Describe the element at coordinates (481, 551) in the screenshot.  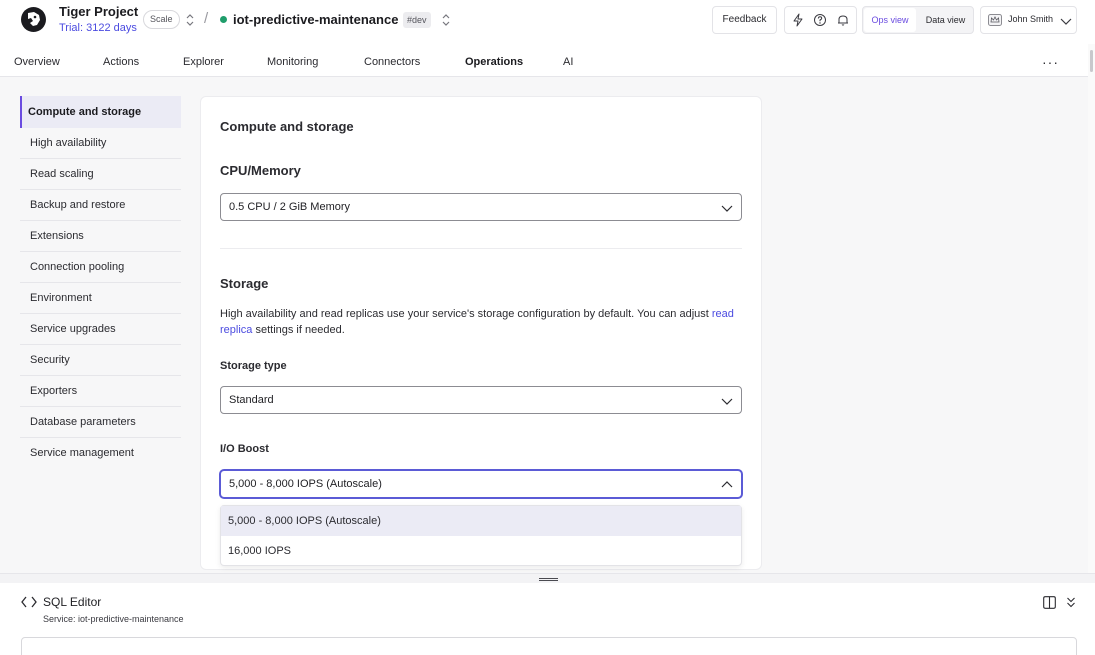
I see `io-boost-option-16000: 16,000 IOPS` at that location.